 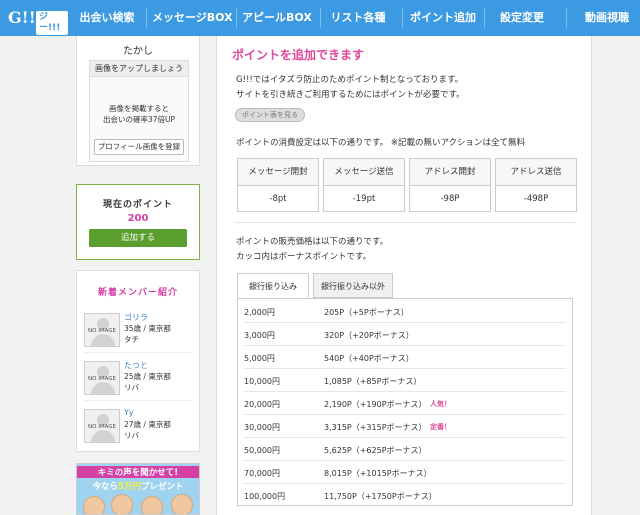 I want to click on price-points: 1,085P（+85Pボーナス）, so click(x=373, y=381).